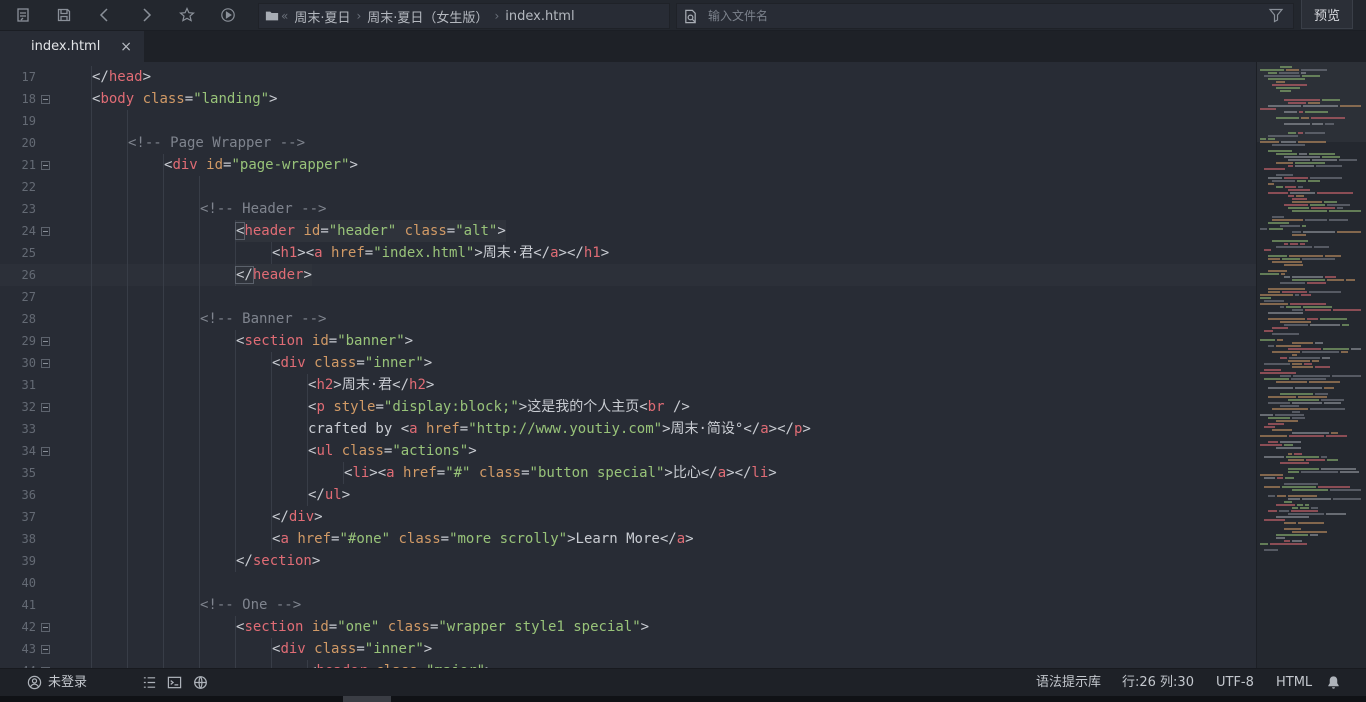 The width and height of the screenshot is (1366, 702). What do you see at coordinates (1294, 683) in the screenshot?
I see `language-mode-selector: HTML` at bounding box center [1294, 683].